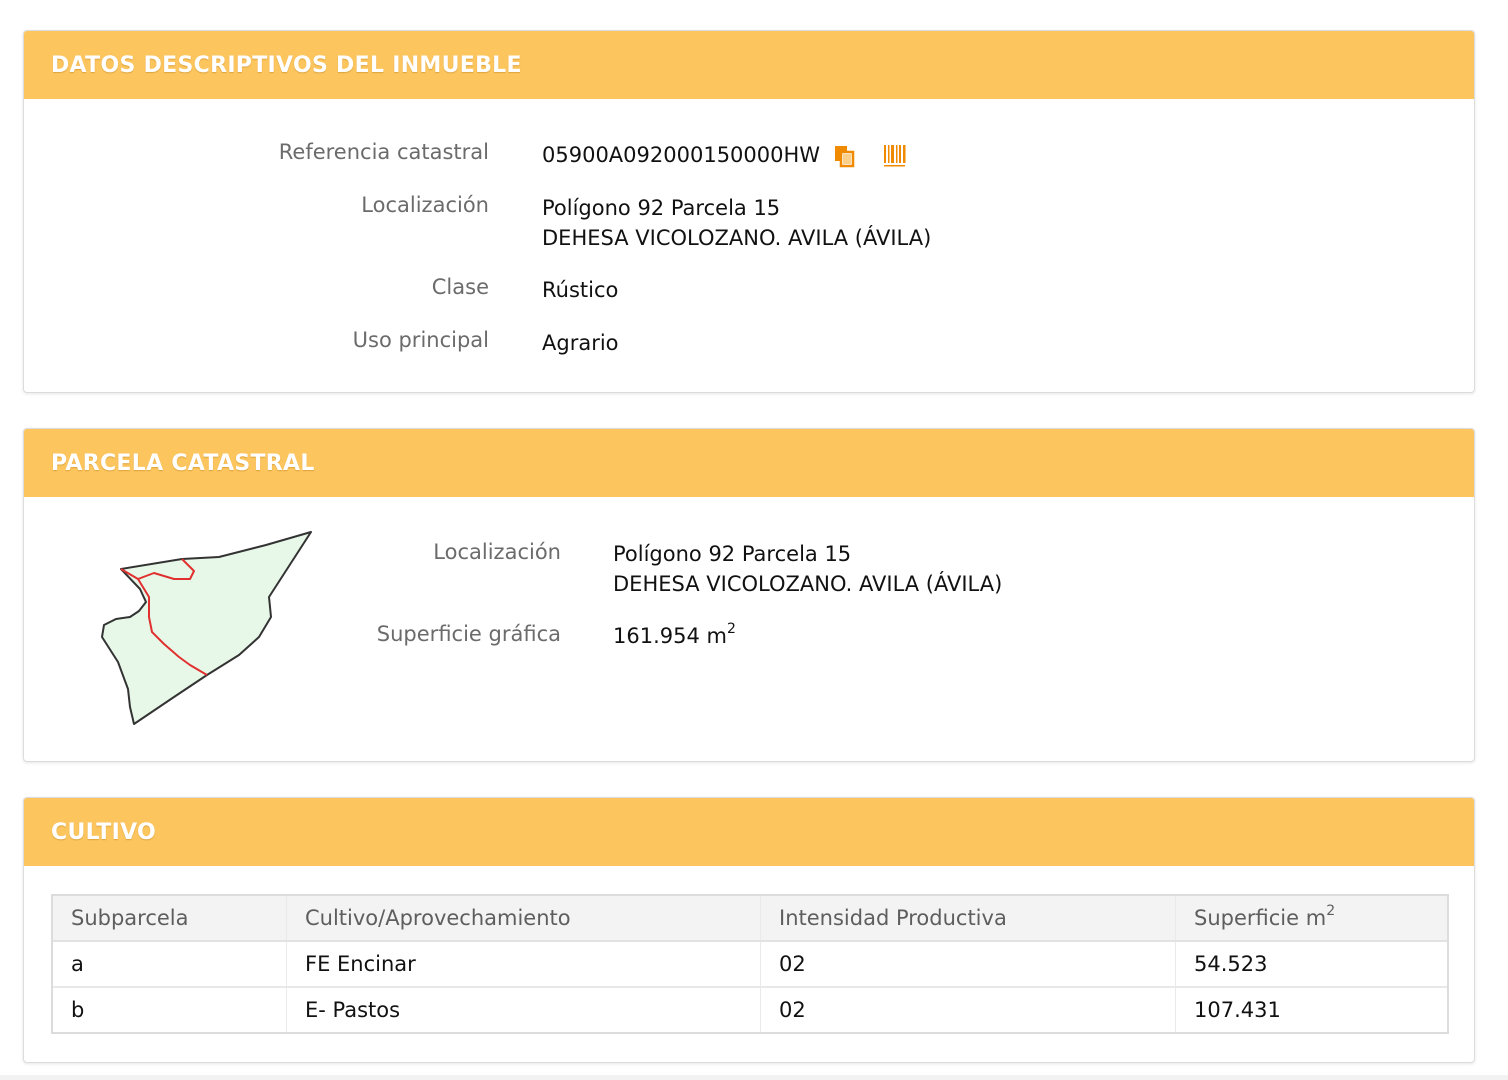  What do you see at coordinates (1331, 911) in the screenshot?
I see `header-superficie-exponent: 2` at bounding box center [1331, 911].